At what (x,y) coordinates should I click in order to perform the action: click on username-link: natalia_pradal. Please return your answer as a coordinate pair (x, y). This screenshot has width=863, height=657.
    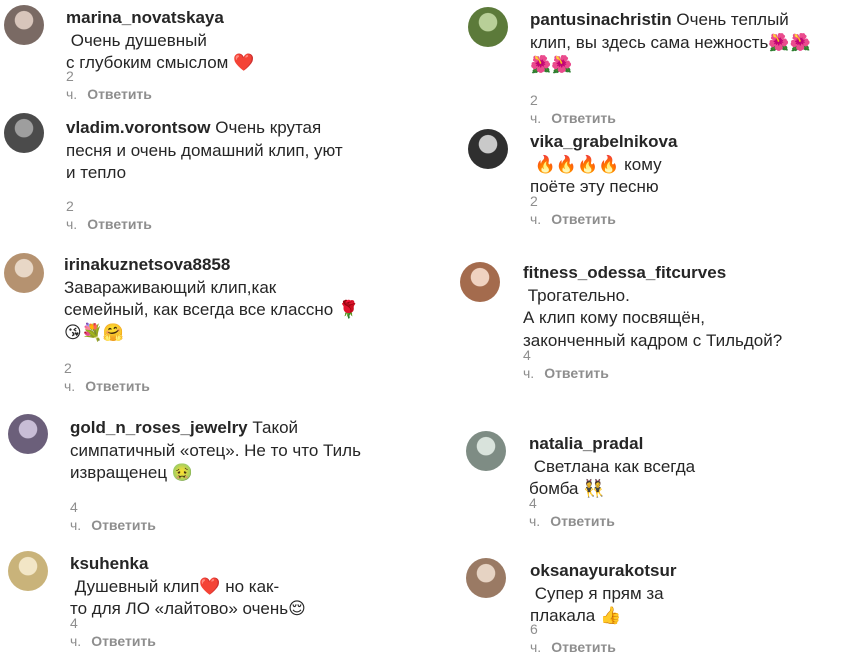
    Looking at the image, I should click on (586, 443).